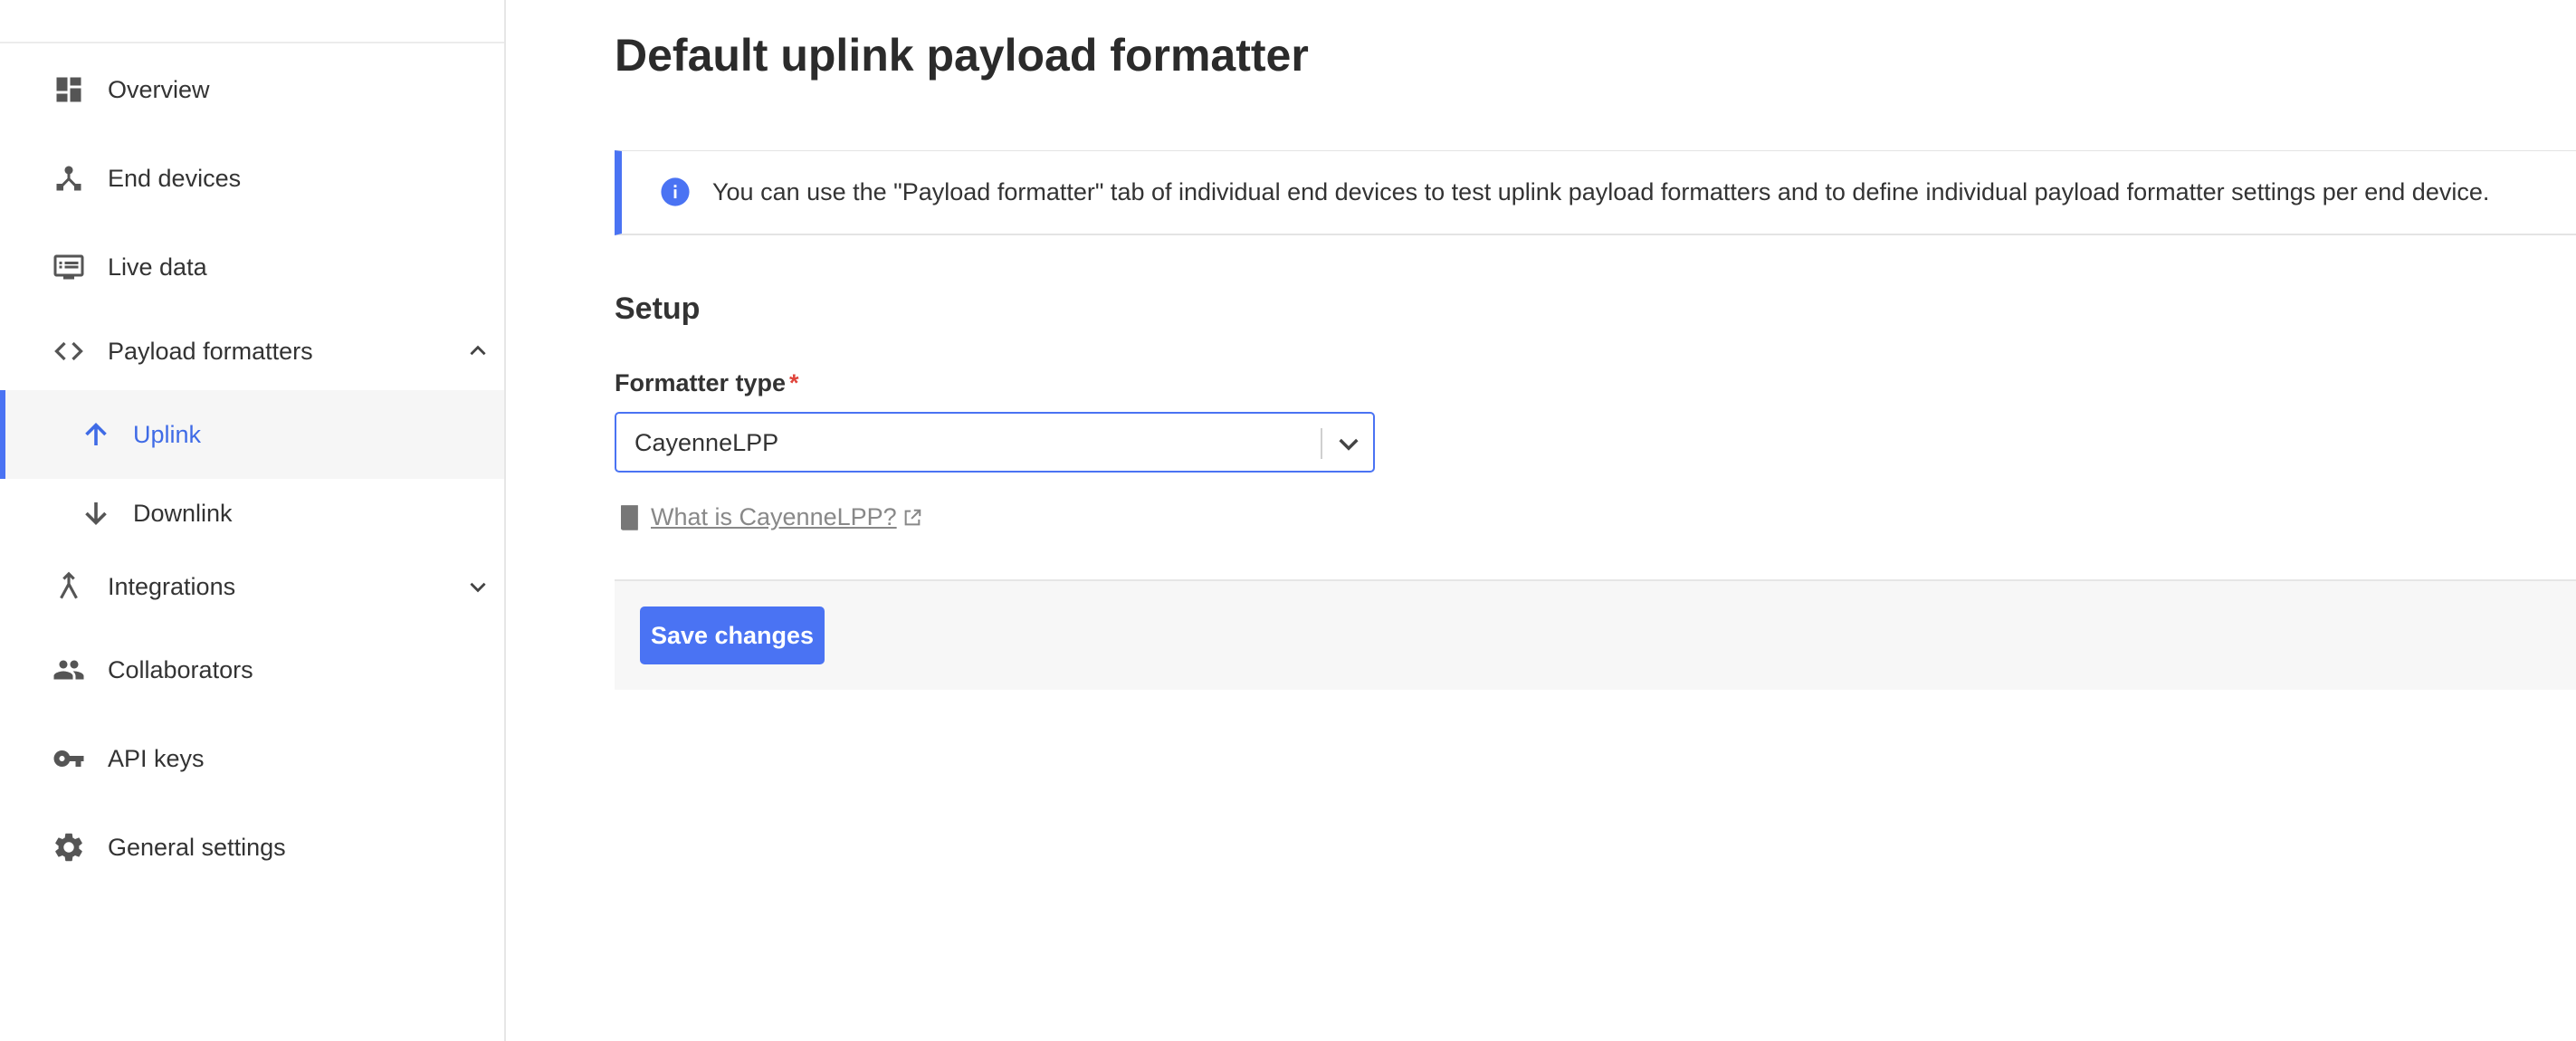 This screenshot has width=2576, height=1041. I want to click on merge-icon, so click(69, 586).